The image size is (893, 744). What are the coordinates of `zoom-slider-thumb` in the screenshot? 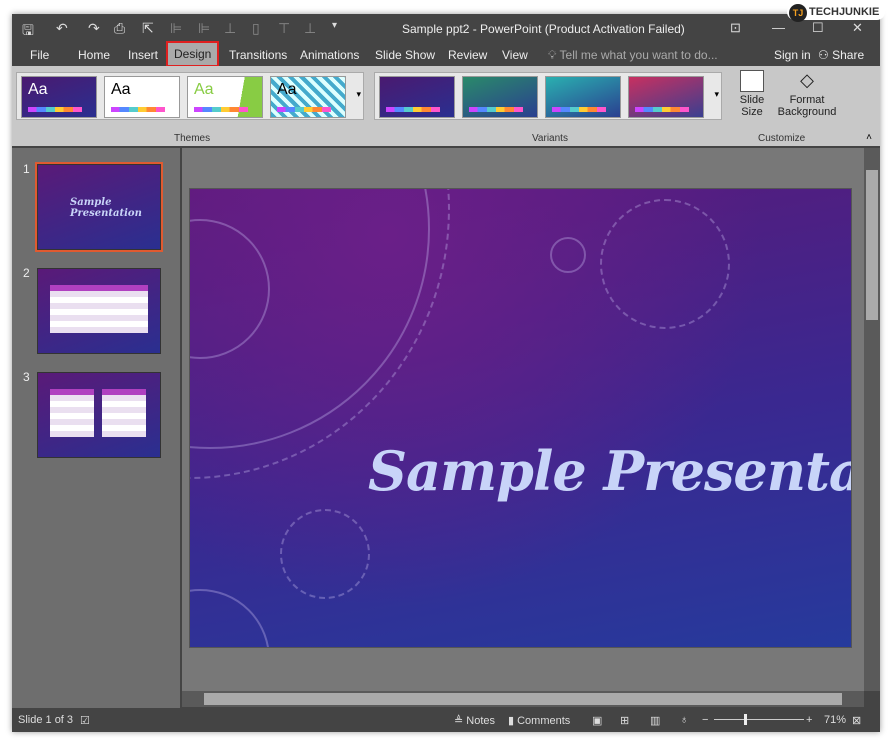 It's located at (745, 719).